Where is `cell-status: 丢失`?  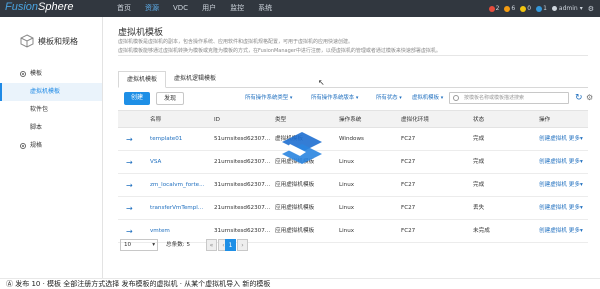 cell-status: 丢失 is located at coordinates (479, 208).